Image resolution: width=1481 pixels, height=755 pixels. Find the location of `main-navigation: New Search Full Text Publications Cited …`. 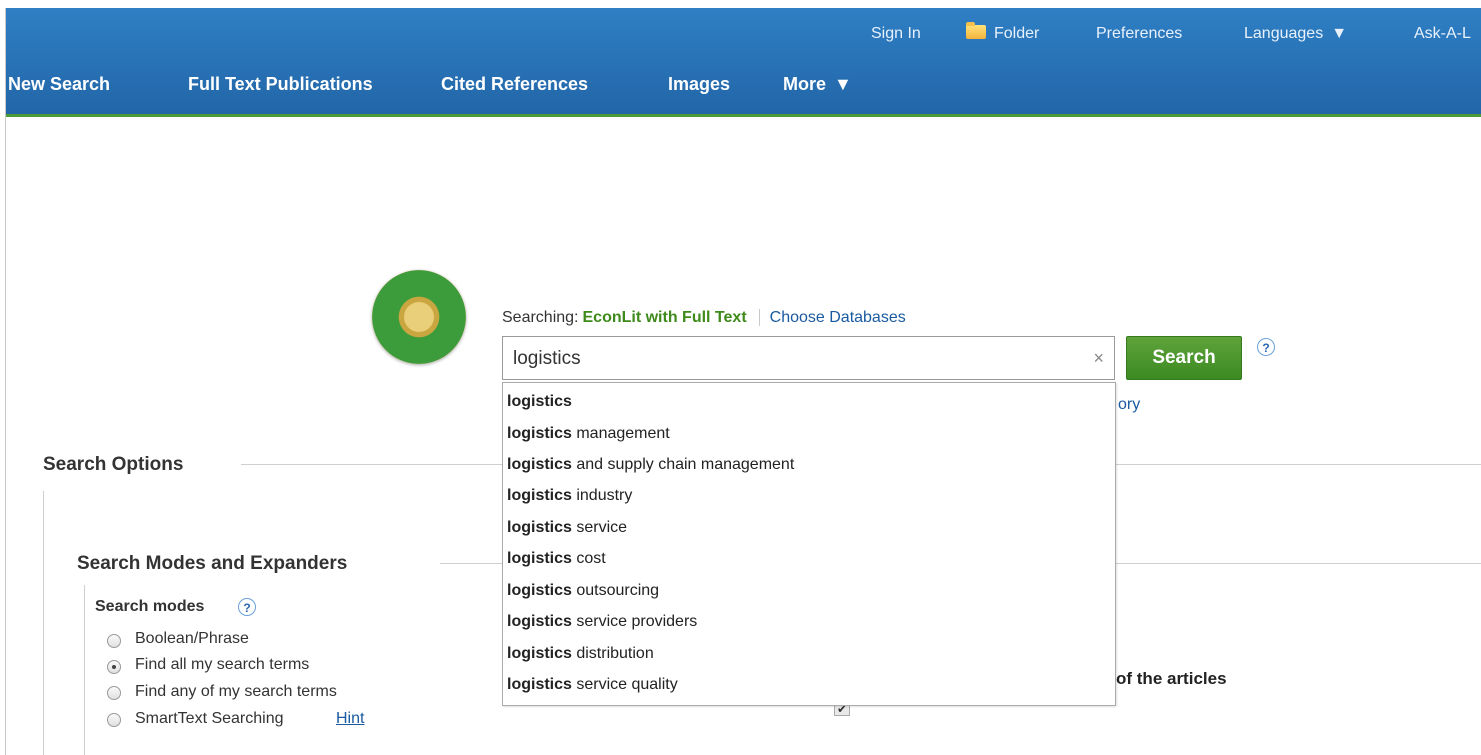

main-navigation: New Search Full Text Publications Cited … is located at coordinates (740, 86).